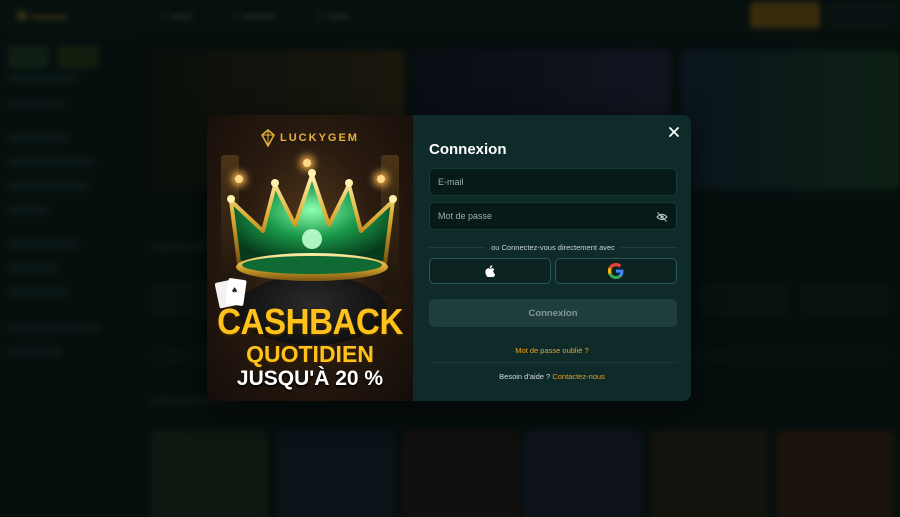  Describe the element at coordinates (310, 378) in the screenshot. I see `promo-percentage: JUSQU'À 20 %` at that location.